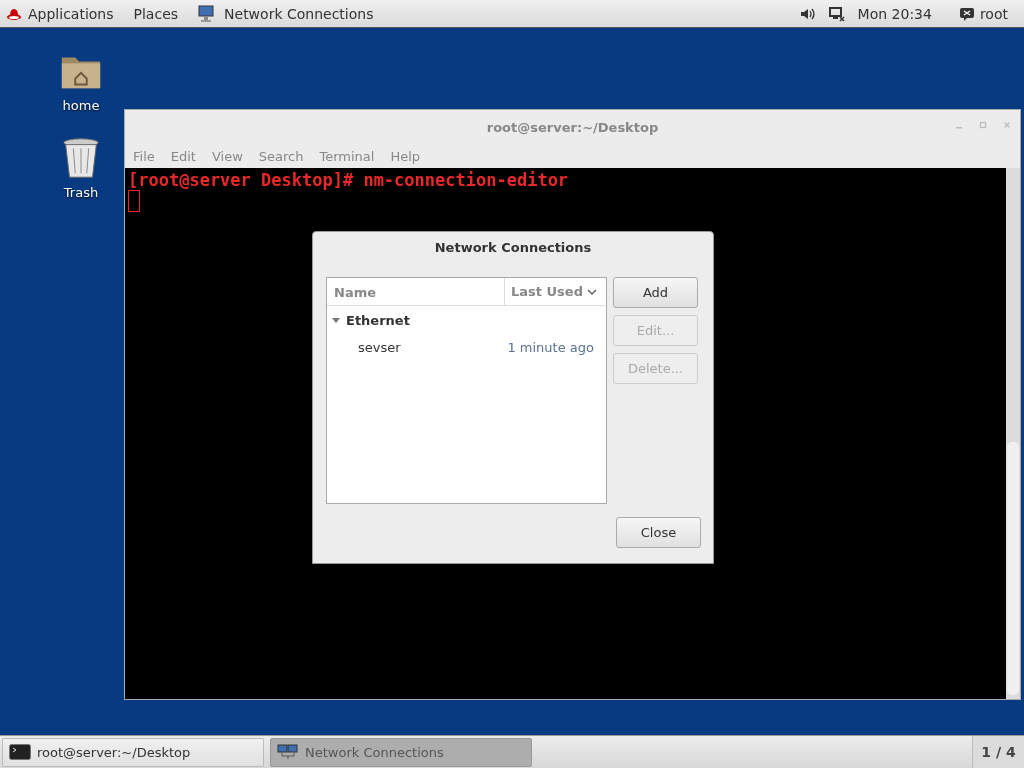 Image resolution: width=1024 pixels, height=768 pixels. Describe the element at coordinates (513, 248) in the screenshot. I see `dialog-title: Network Connections` at that location.